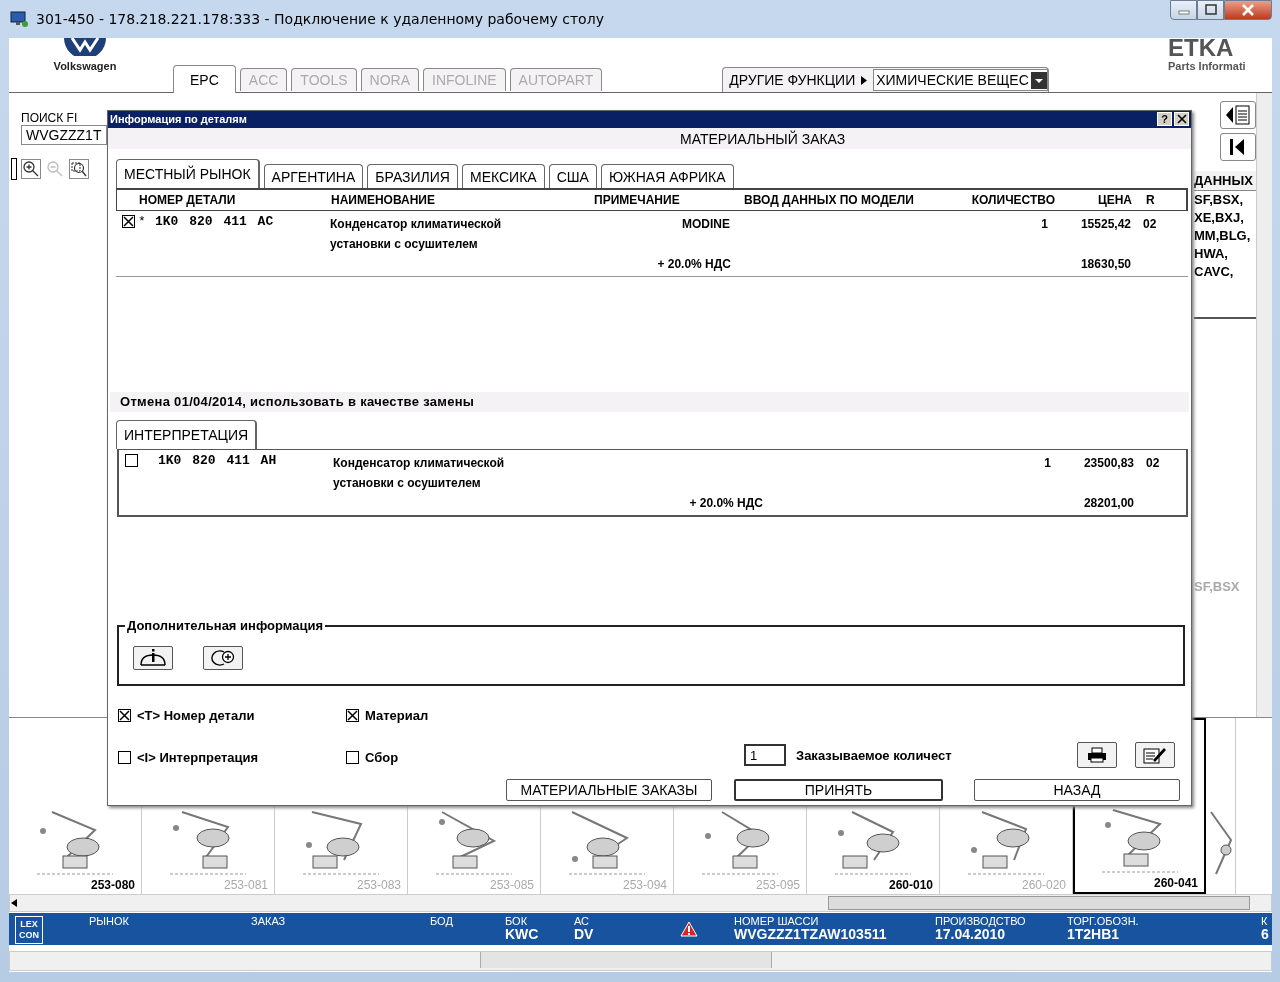  I want to click on dialog-title: Информация по деталям, so click(178, 119).